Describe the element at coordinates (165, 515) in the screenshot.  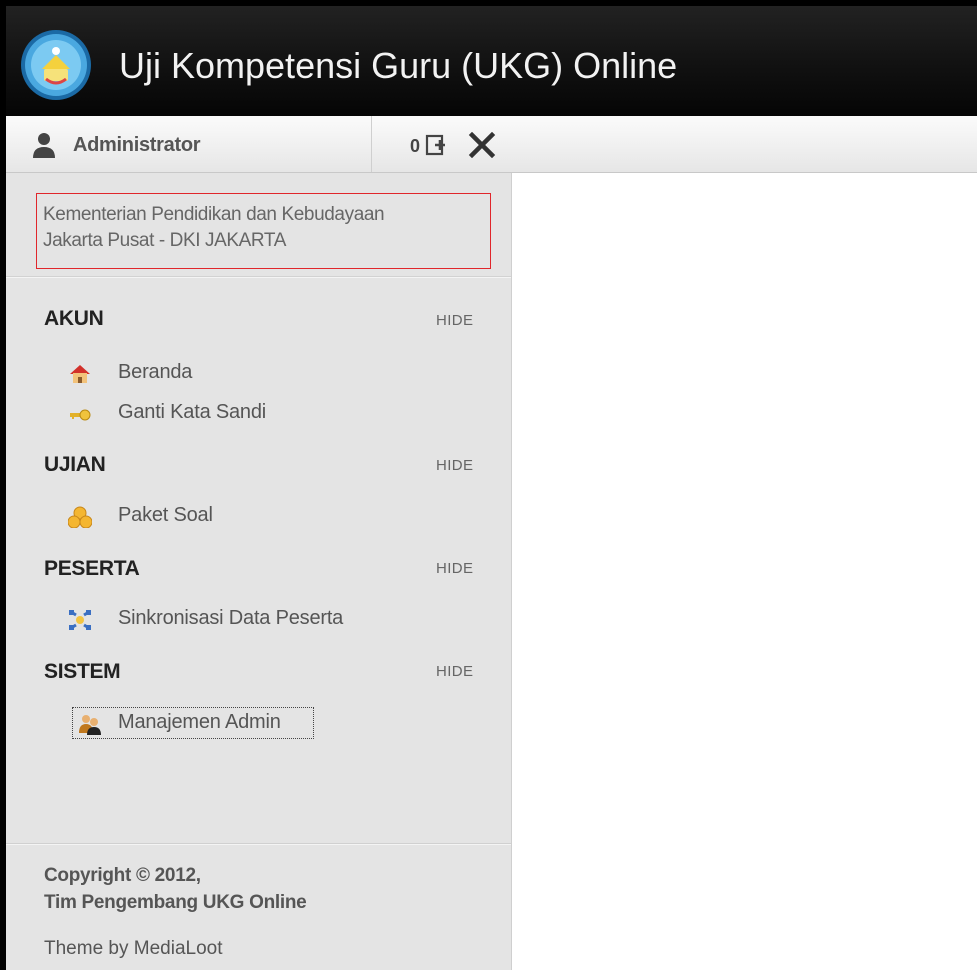
I see `nav-label-paket-soal: Paket Soal` at that location.